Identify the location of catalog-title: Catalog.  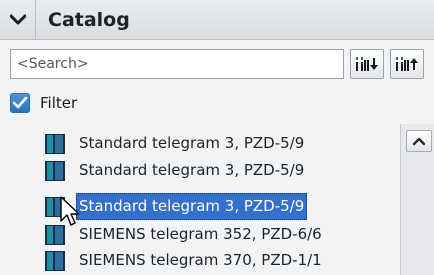
(89, 20).